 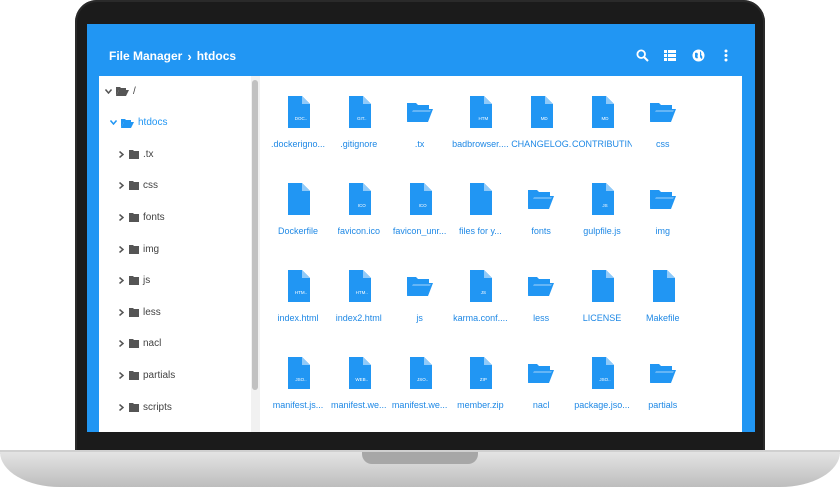 I want to click on file-name: CONTRIBUTIN.., so click(x=602, y=144).